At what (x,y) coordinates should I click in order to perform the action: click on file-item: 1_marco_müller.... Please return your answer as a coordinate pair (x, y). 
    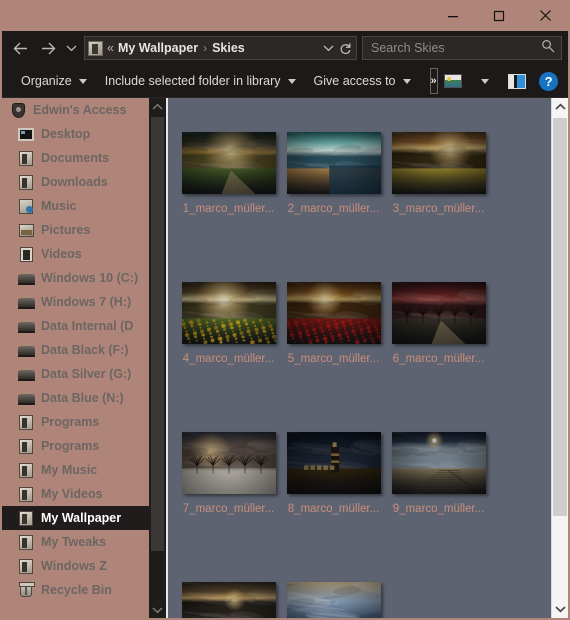
    Looking at the image, I should click on (228, 199).